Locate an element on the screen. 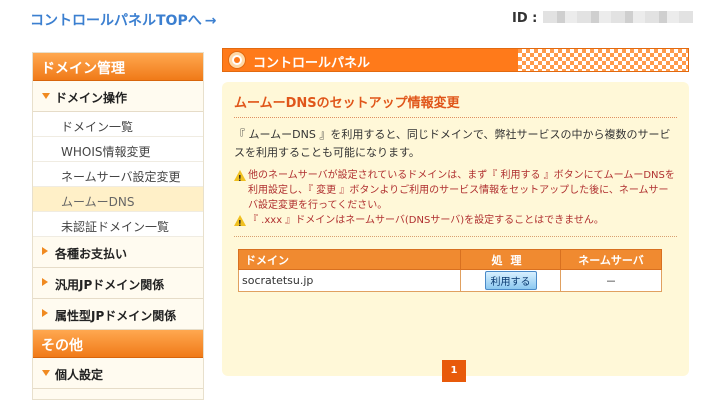 Image resolution: width=720 pixels, height=400 pixels. domain-cell: socratetsu.jp is located at coordinates (349, 280).